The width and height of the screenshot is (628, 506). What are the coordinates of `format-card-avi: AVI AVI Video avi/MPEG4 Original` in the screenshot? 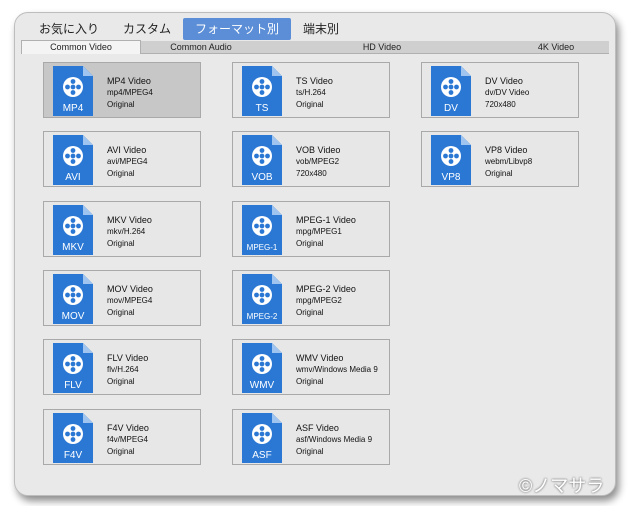 It's located at (122, 159).